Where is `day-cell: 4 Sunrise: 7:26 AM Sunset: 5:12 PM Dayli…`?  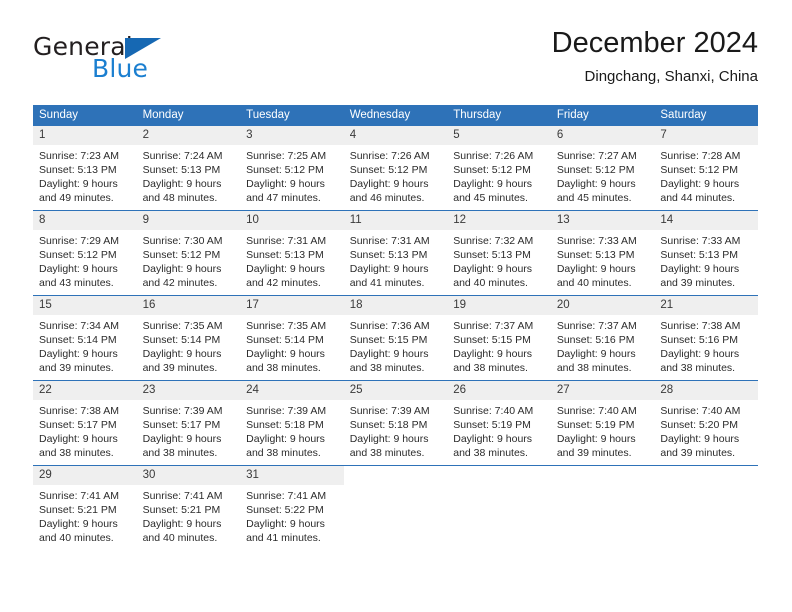 day-cell: 4 Sunrise: 7:26 AM Sunset: 5:12 PM Dayli… is located at coordinates (395, 168).